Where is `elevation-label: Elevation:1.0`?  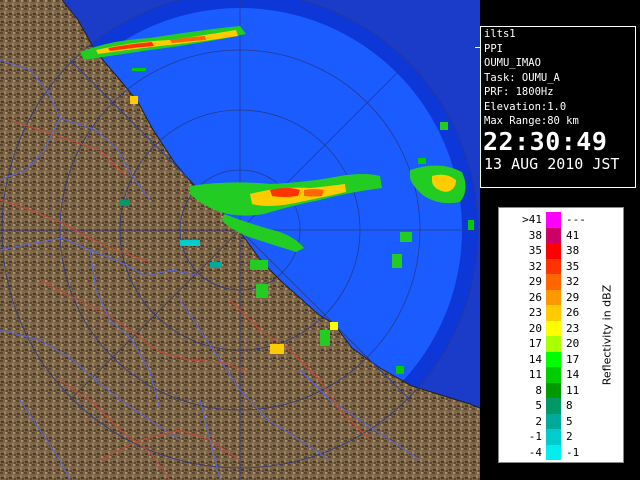 elevation-label: Elevation:1.0 is located at coordinates (525, 106).